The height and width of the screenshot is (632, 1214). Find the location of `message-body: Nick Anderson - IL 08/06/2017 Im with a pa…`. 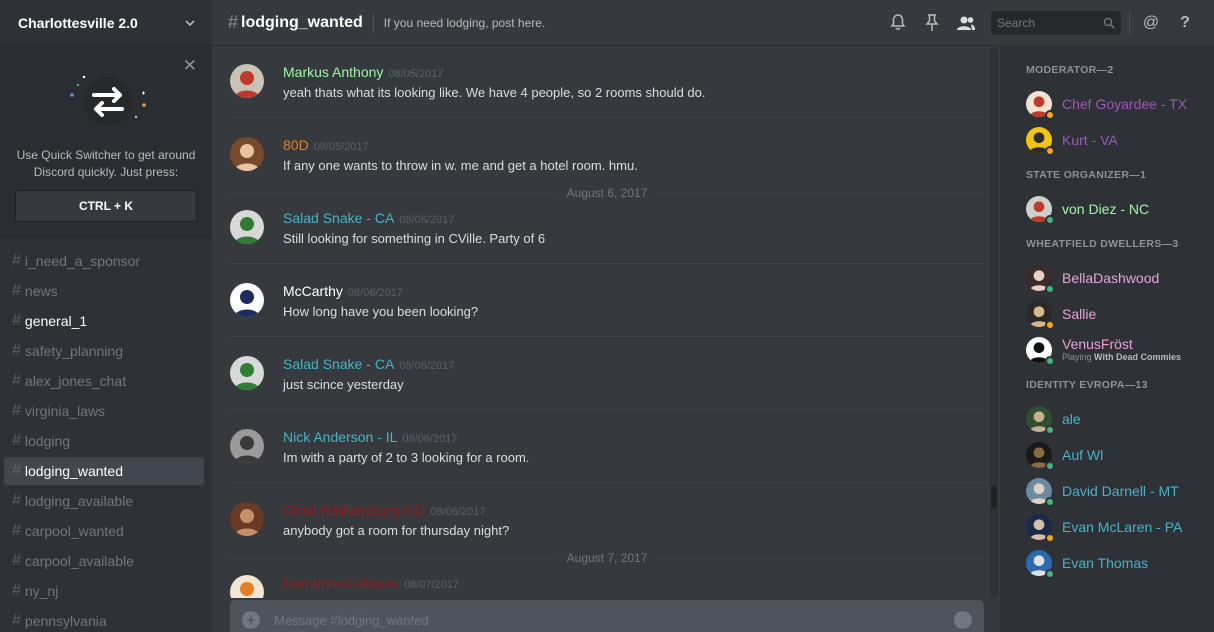

message-body: Nick Anderson - IL 08/06/2017 Im with a pa… is located at coordinates (406, 455).